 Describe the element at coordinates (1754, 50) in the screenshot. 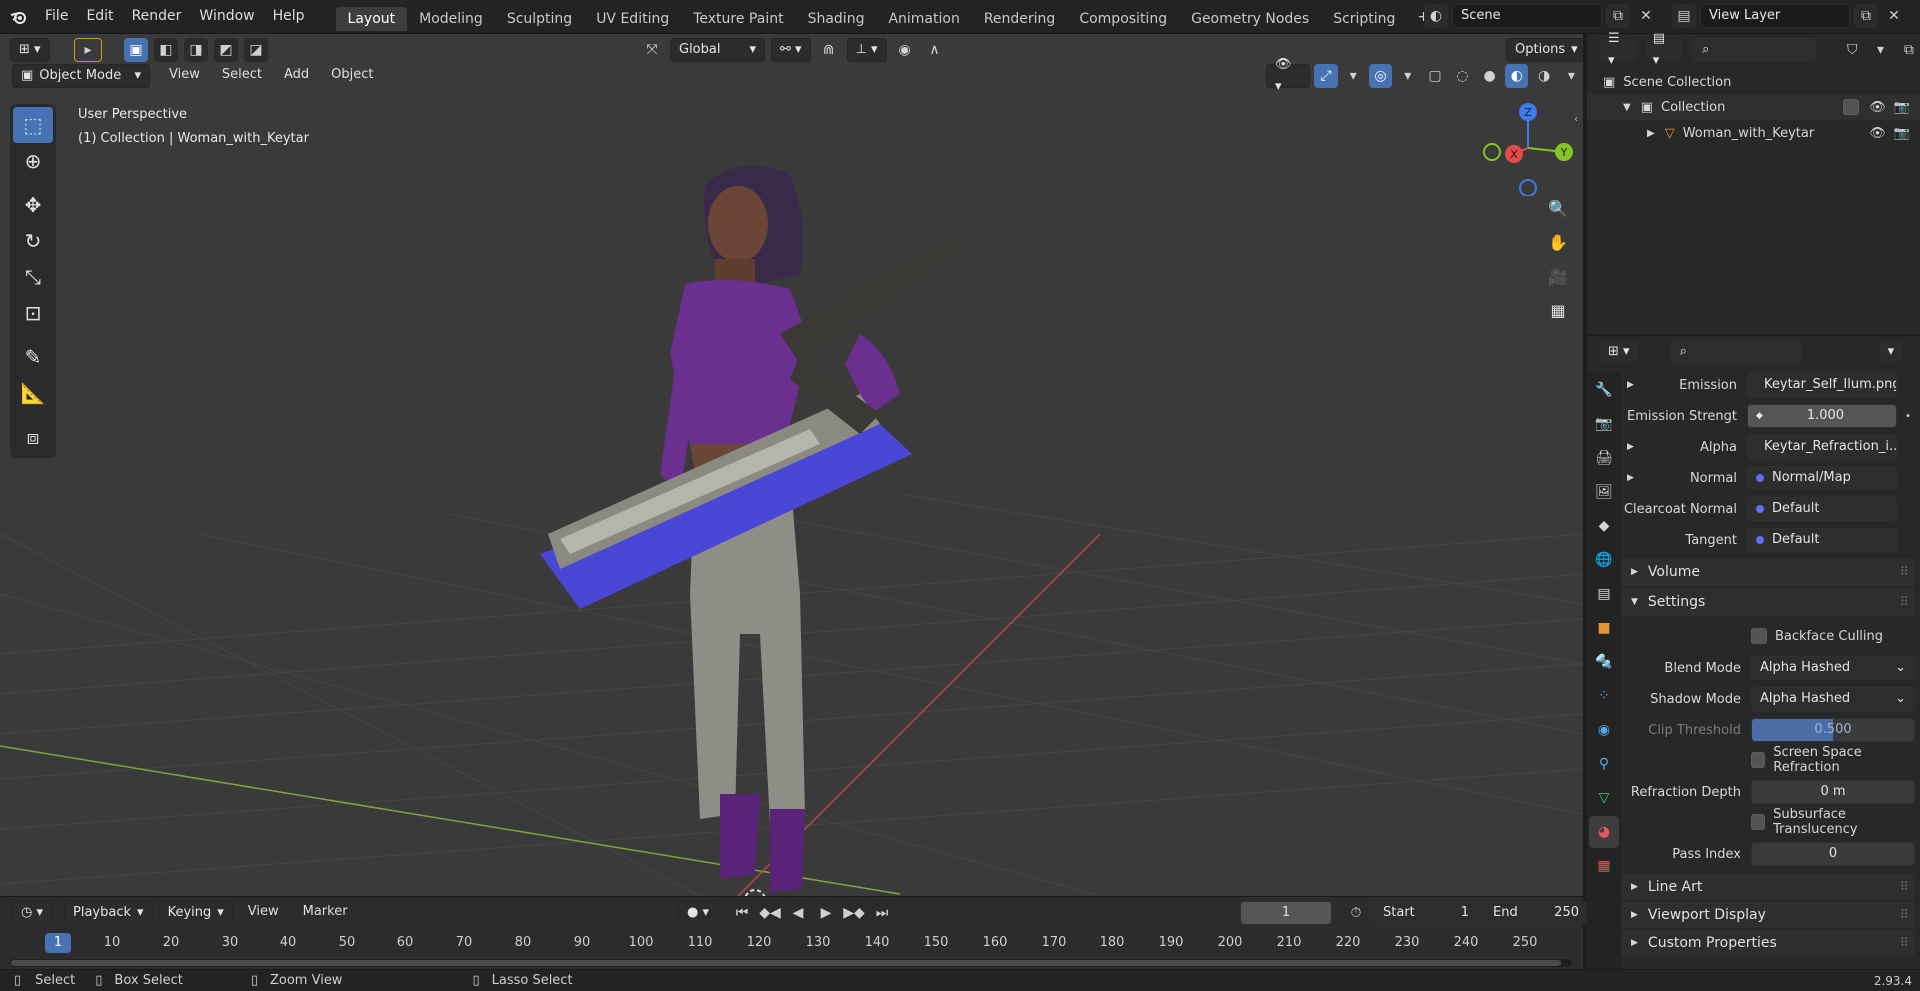

I see `outliner-search-input: ⌕` at that location.